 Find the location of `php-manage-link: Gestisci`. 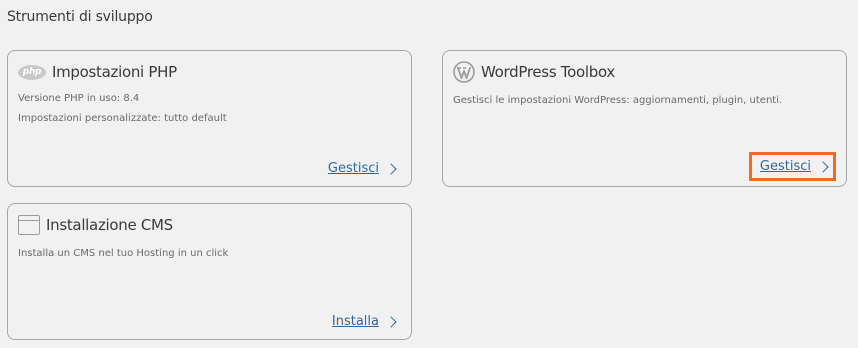

php-manage-link: Gestisci is located at coordinates (362, 168).